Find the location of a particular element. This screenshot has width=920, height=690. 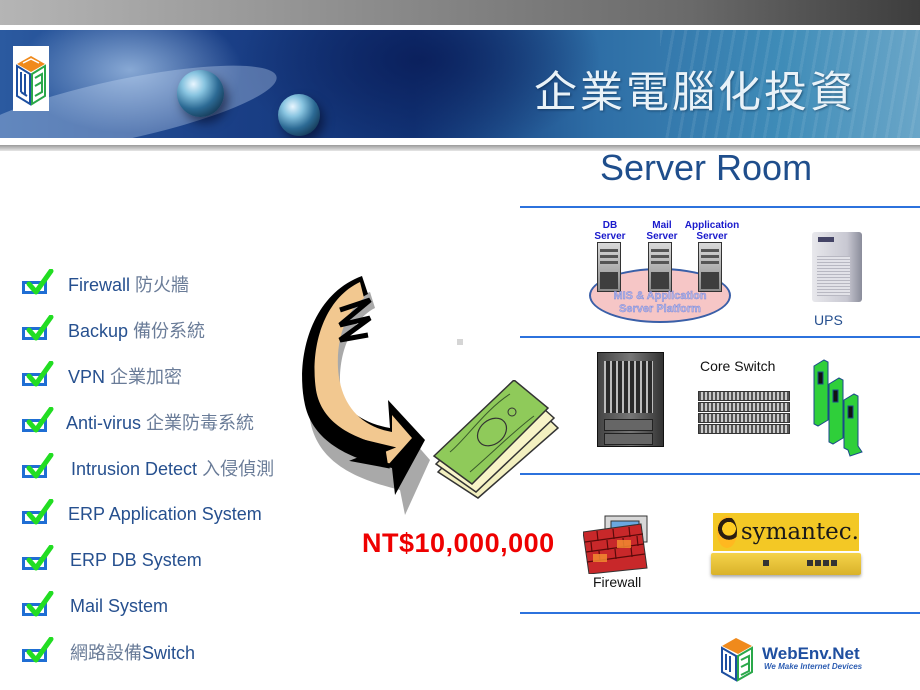

money-stack-icon is located at coordinates (496, 439).